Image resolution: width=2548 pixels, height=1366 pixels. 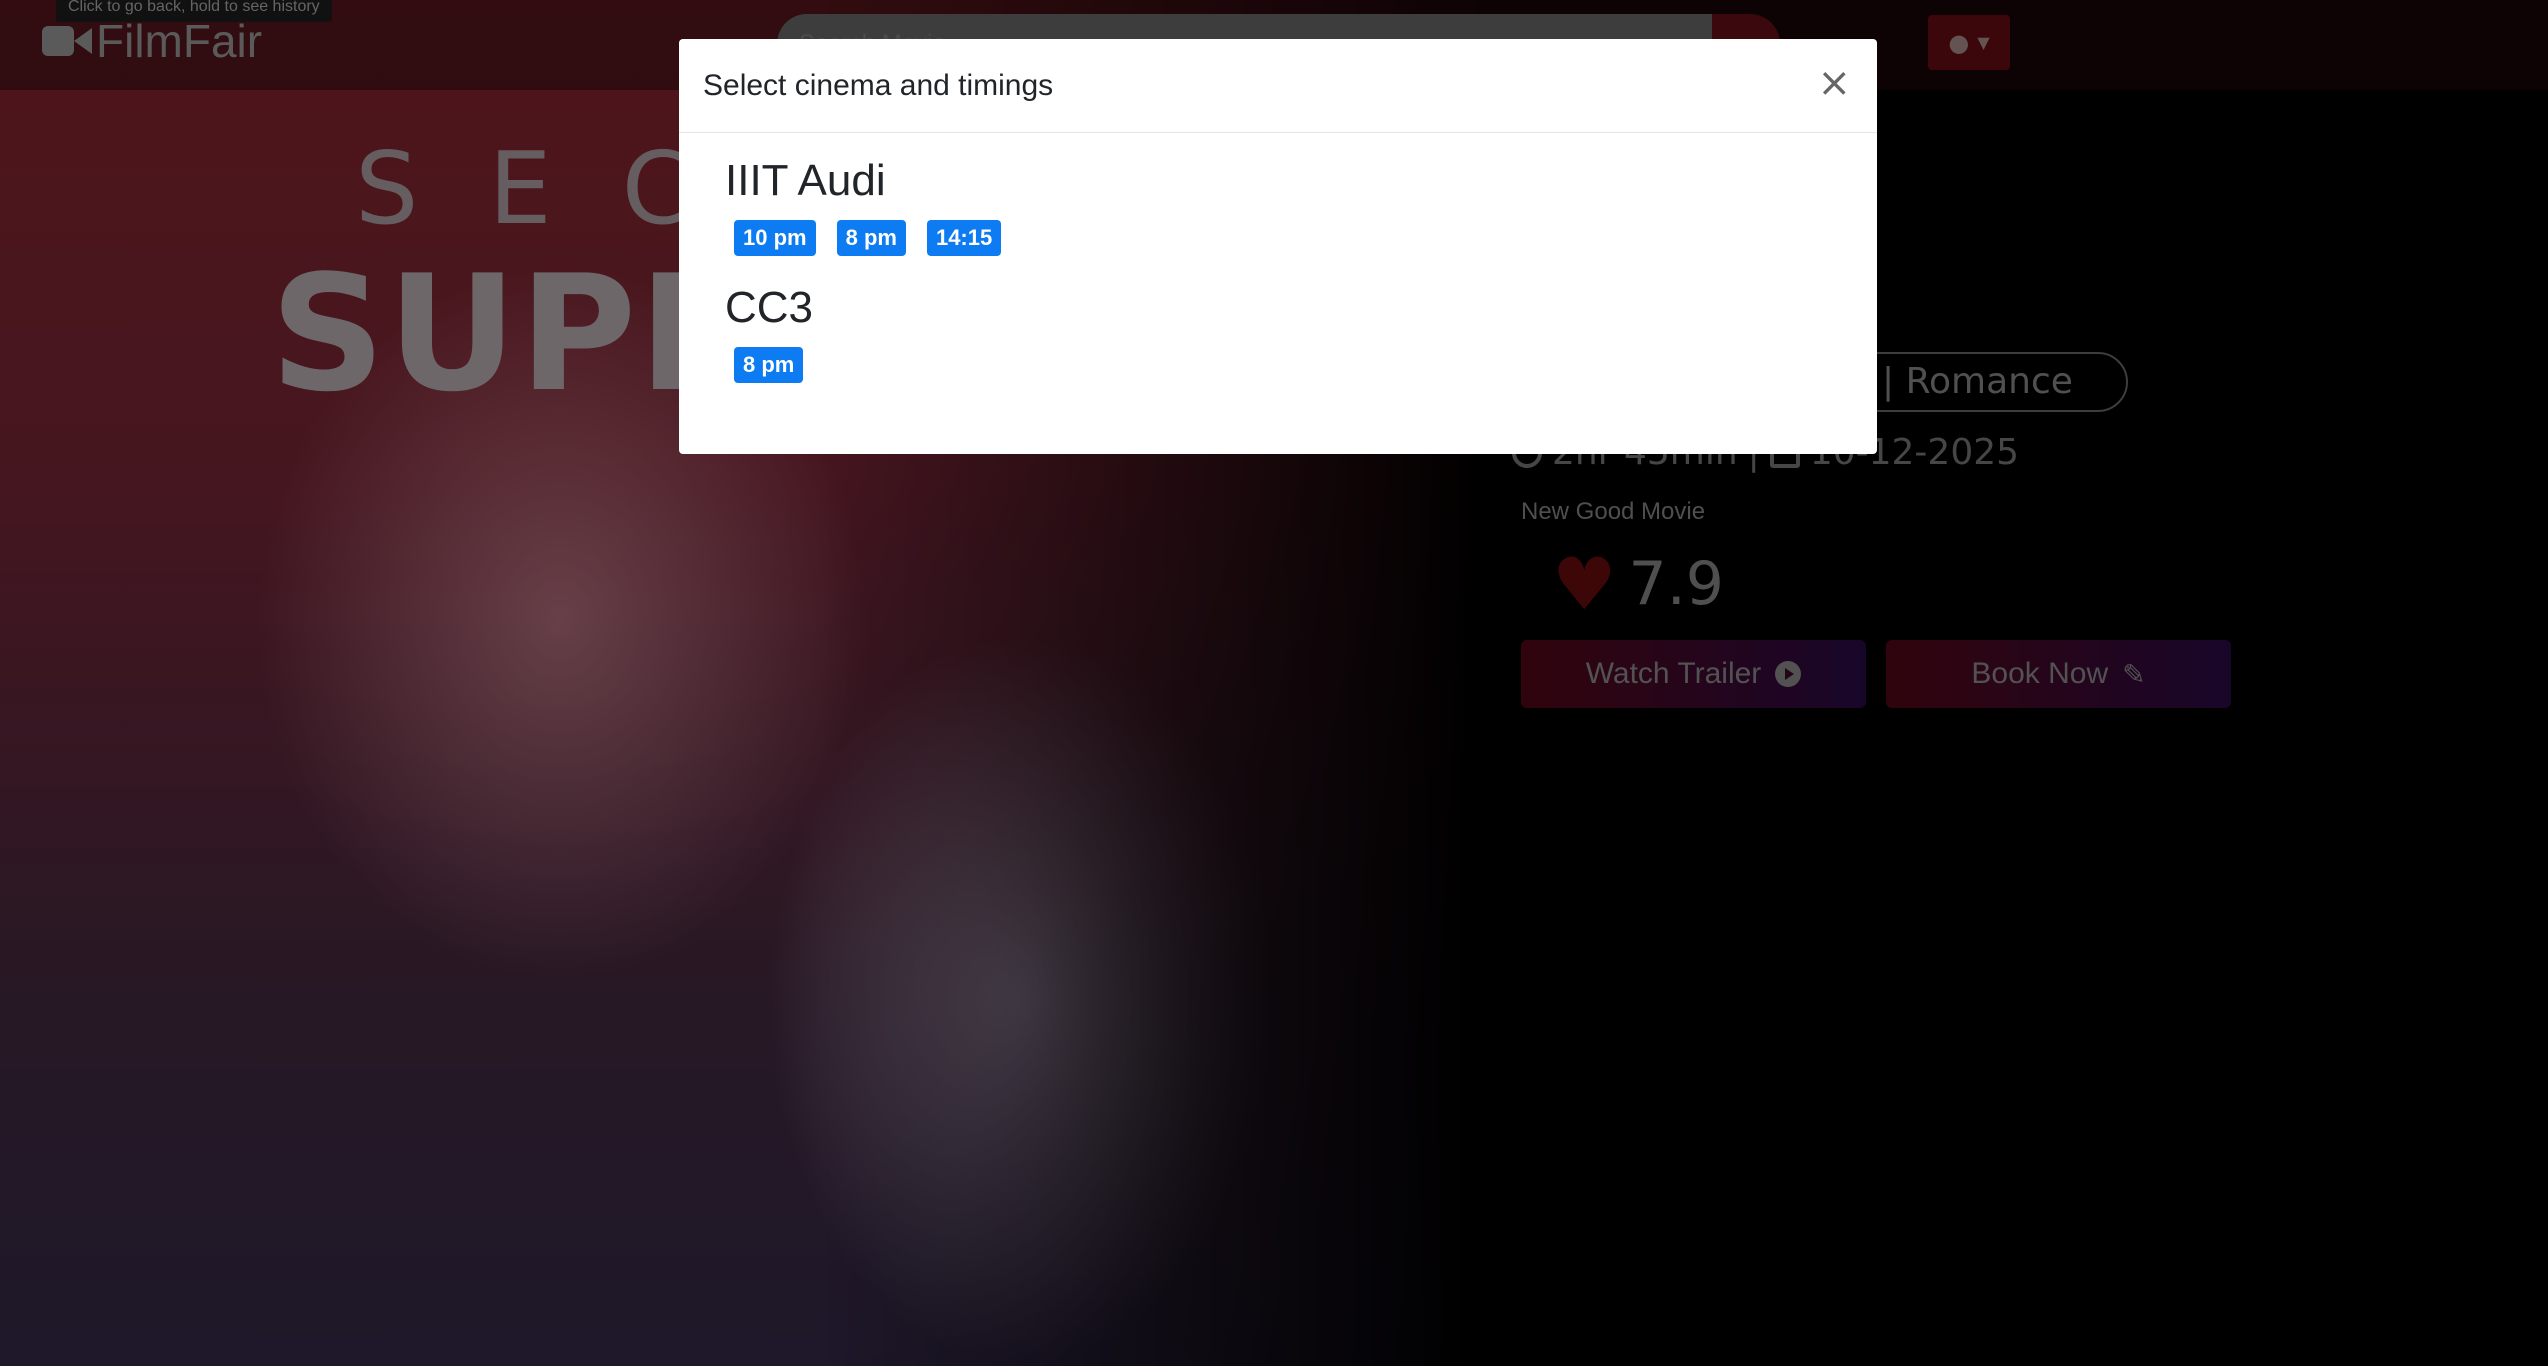 I want to click on modal-body: IIIT Audi 10 pm 8 pm 14:15 CC3 8 pm, so click(x=1278, y=282).